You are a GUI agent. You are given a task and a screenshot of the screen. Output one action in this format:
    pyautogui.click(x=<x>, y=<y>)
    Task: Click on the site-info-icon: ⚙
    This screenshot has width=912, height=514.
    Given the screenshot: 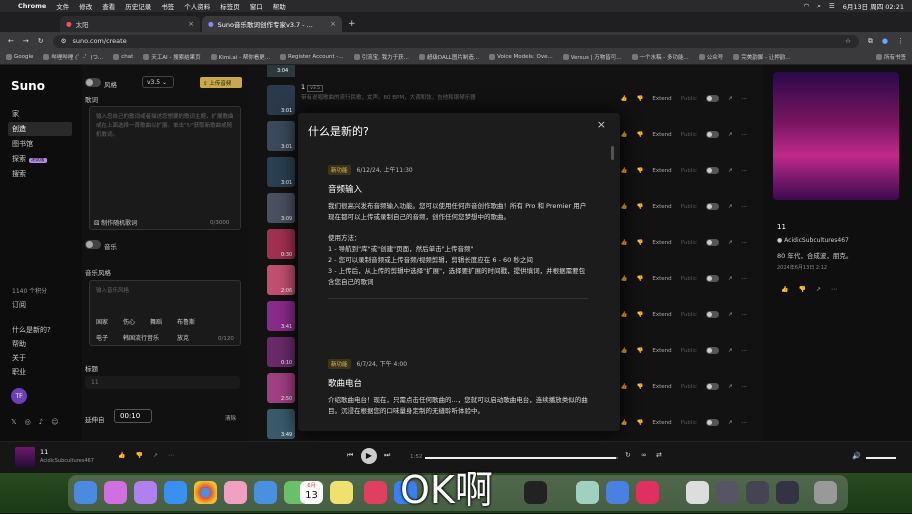 What is the action you would take?
    pyautogui.click(x=64, y=41)
    